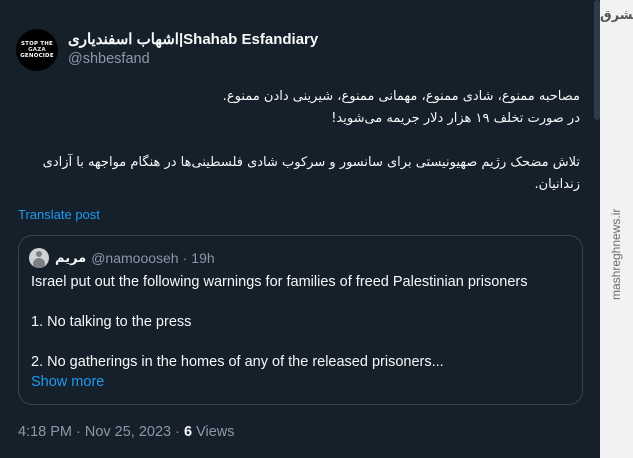  What do you see at coordinates (109, 59) in the screenshot?
I see `author-handle: @shbesfand` at bounding box center [109, 59].